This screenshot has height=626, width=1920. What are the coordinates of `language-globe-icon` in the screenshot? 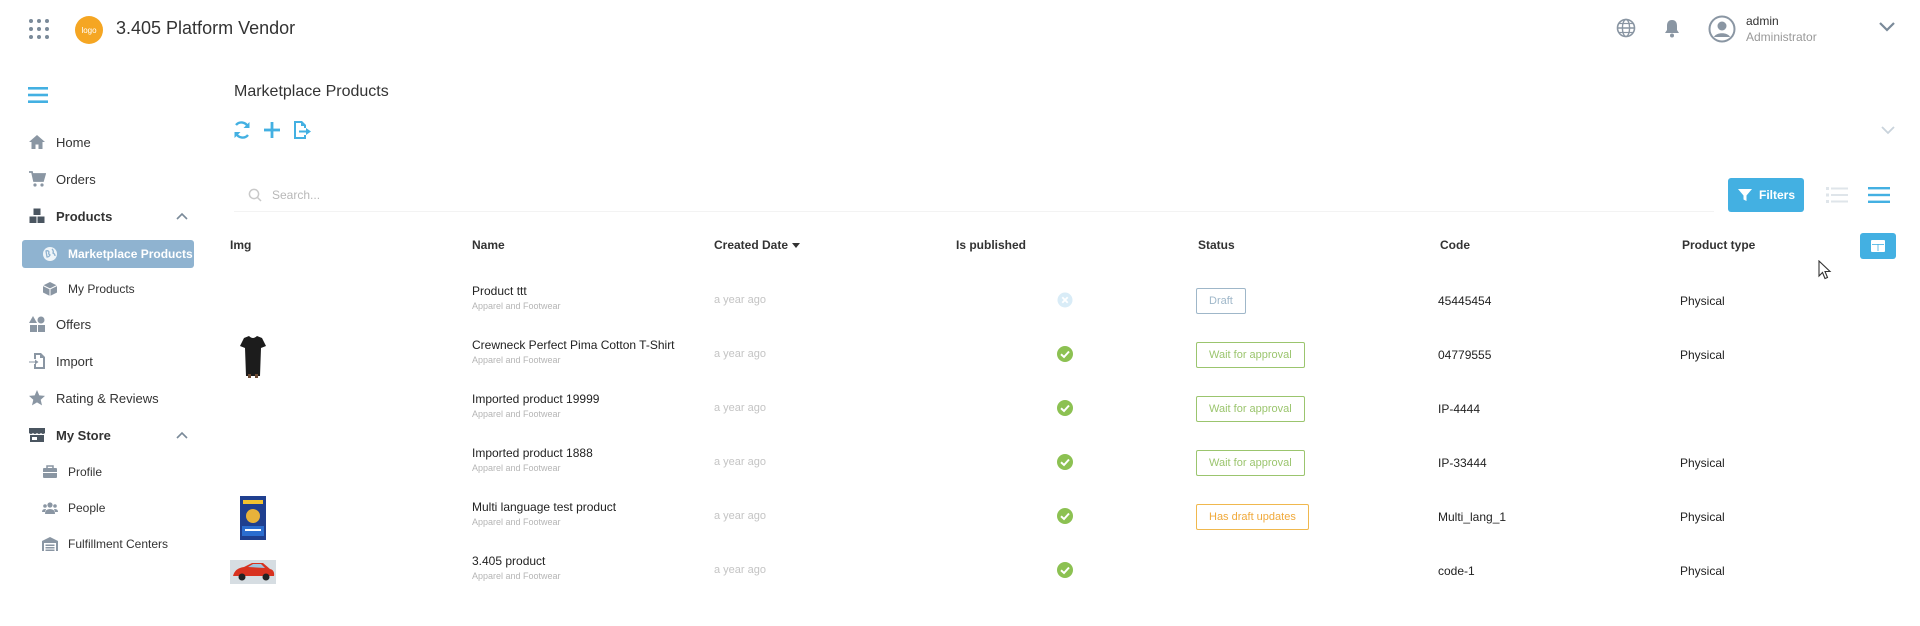 It's located at (1626, 28).